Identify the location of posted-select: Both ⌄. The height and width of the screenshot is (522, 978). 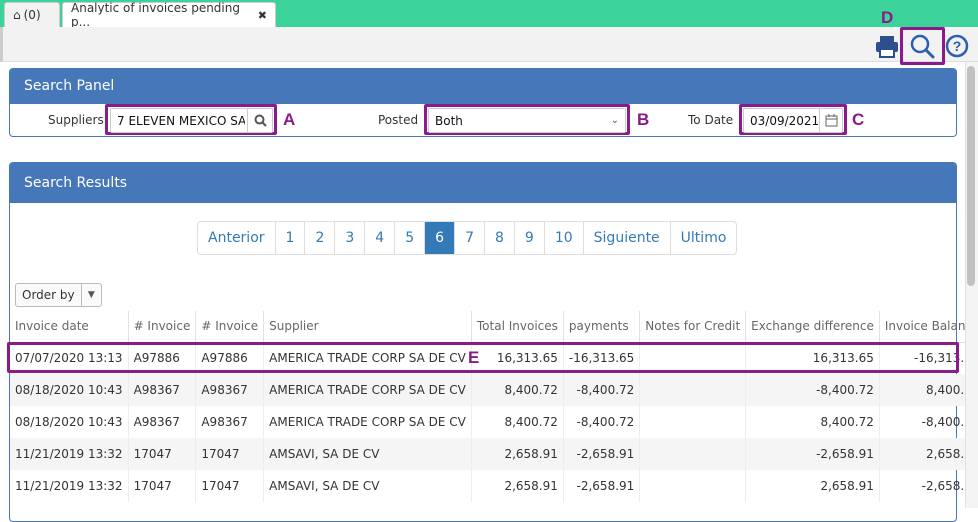
(527, 120).